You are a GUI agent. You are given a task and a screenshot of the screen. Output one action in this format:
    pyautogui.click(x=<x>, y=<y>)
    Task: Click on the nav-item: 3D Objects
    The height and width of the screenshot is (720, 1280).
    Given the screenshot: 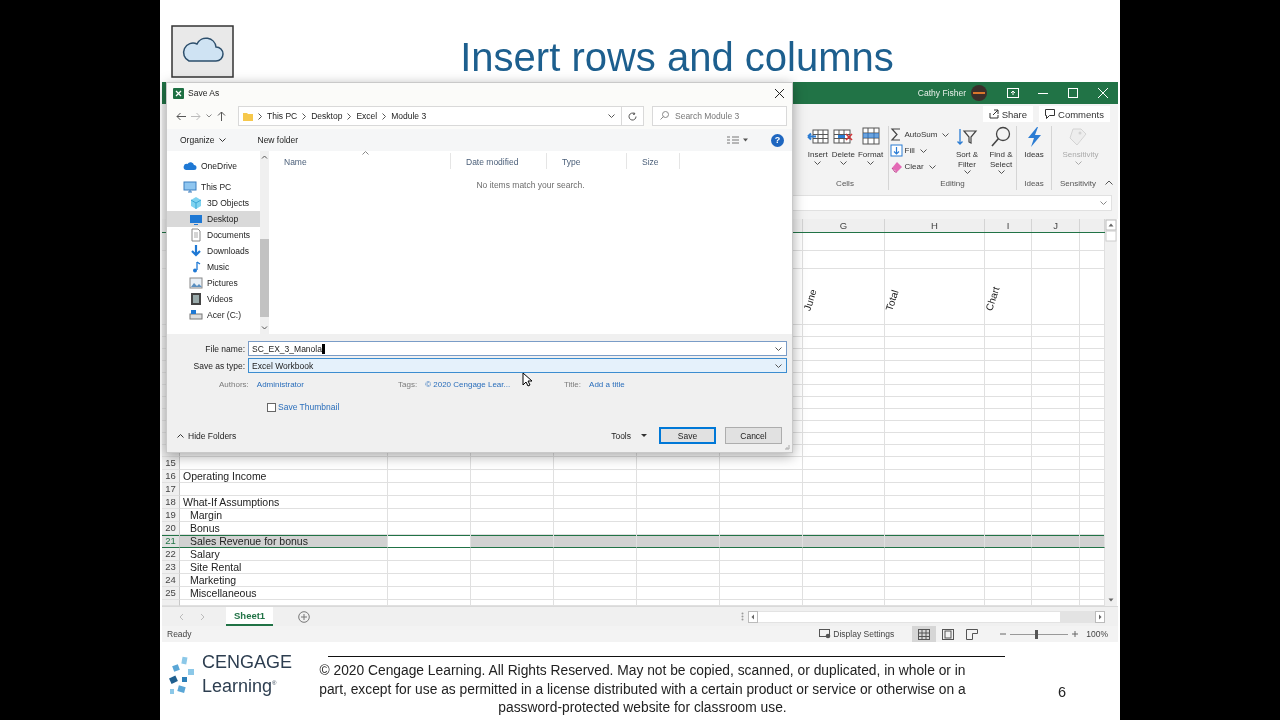 What is the action you would take?
    pyautogui.click(x=213, y=203)
    